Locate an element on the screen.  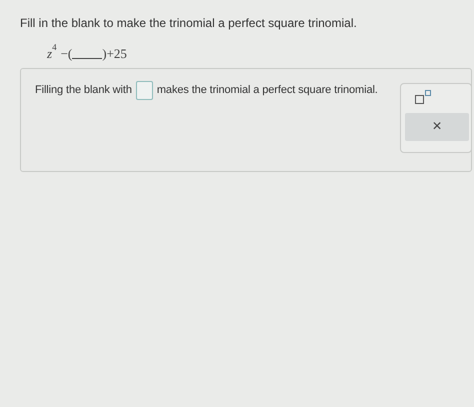
exponent-text: 4 is located at coordinates (54, 47).